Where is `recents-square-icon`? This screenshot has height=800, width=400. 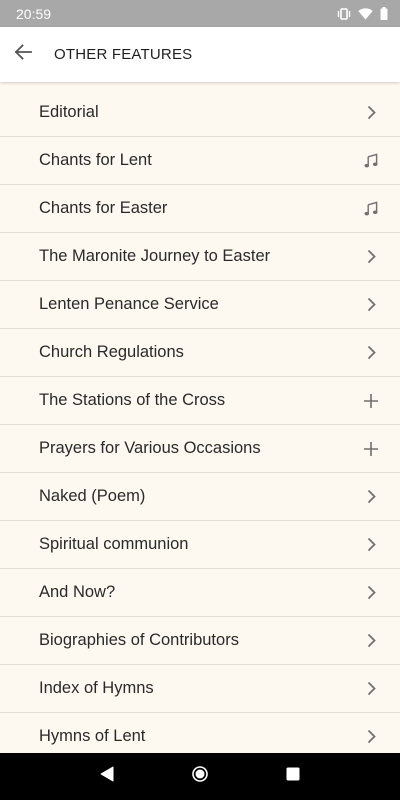
recents-square-icon is located at coordinates (293, 776).